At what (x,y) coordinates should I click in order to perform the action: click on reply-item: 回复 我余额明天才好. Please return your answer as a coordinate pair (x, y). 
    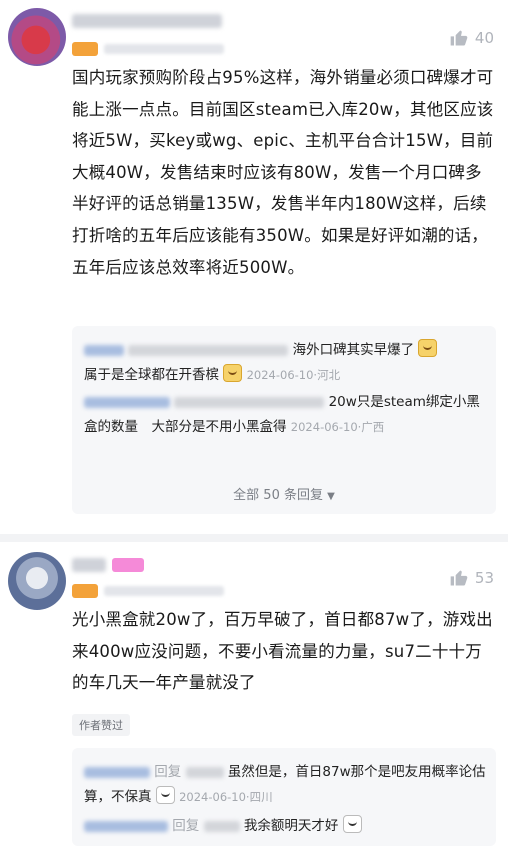
    Looking at the image, I should click on (285, 826).